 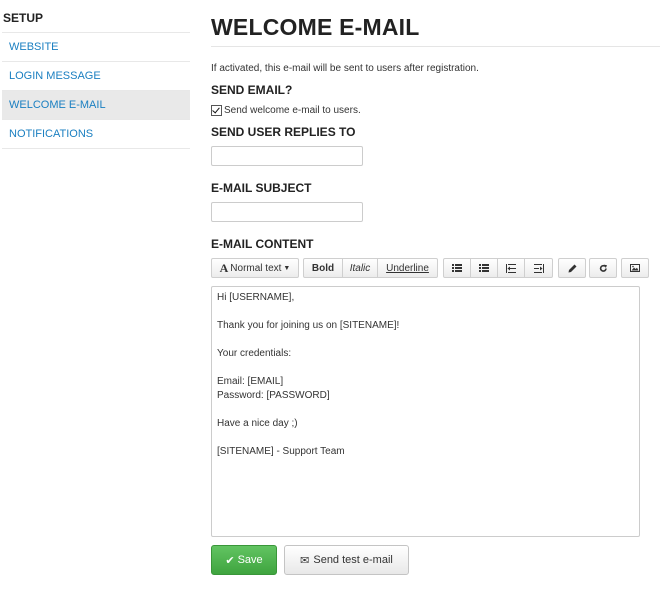 What do you see at coordinates (273, 395) in the screenshot?
I see `editor-line: Password: [PASSWORD]` at bounding box center [273, 395].